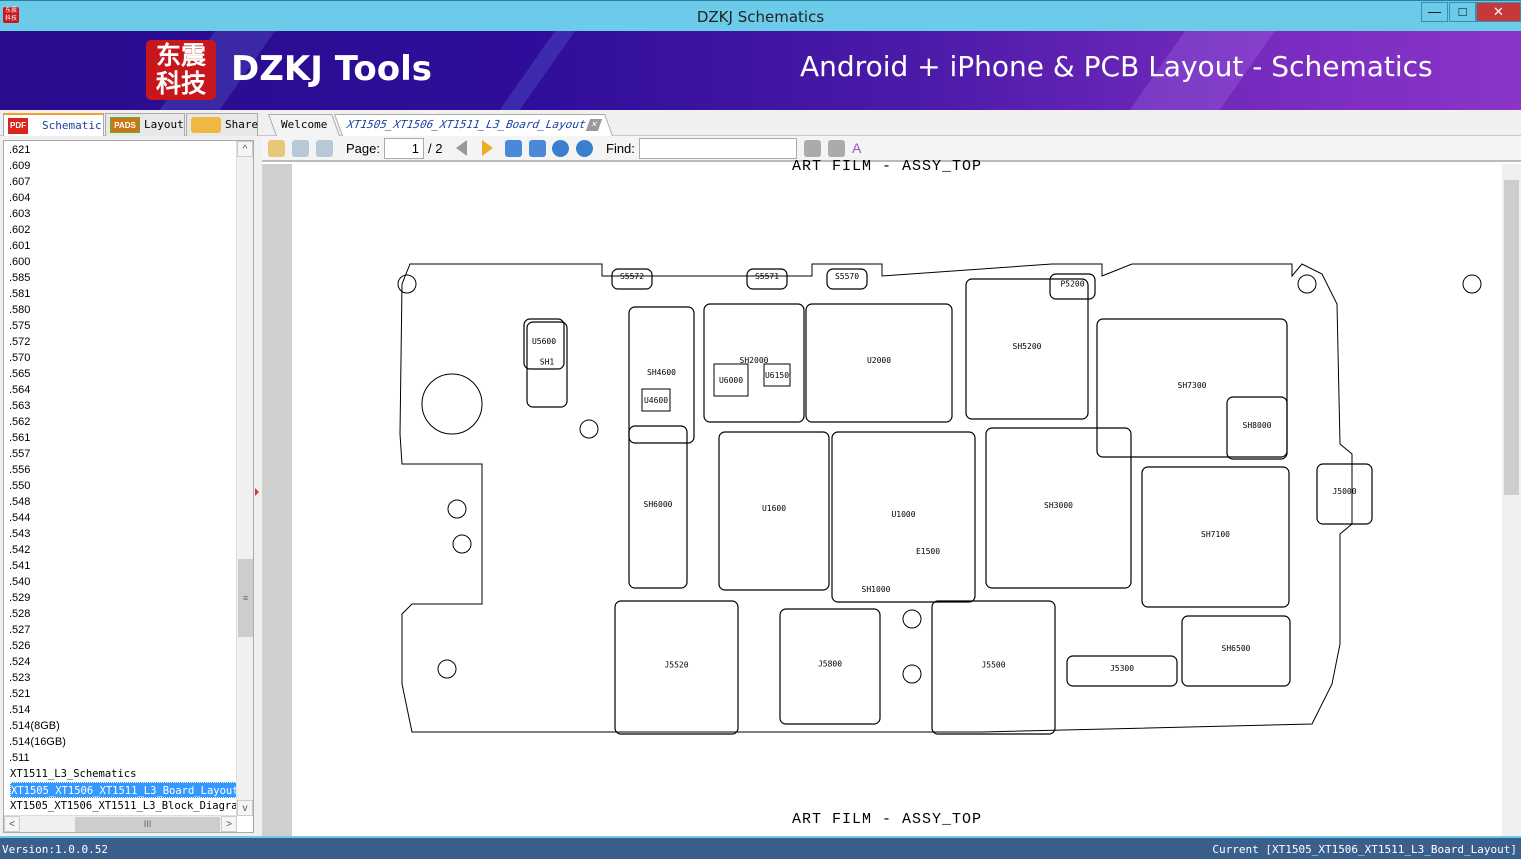 The width and height of the screenshot is (1521, 859). I want to click on page-input: 1, so click(404, 148).